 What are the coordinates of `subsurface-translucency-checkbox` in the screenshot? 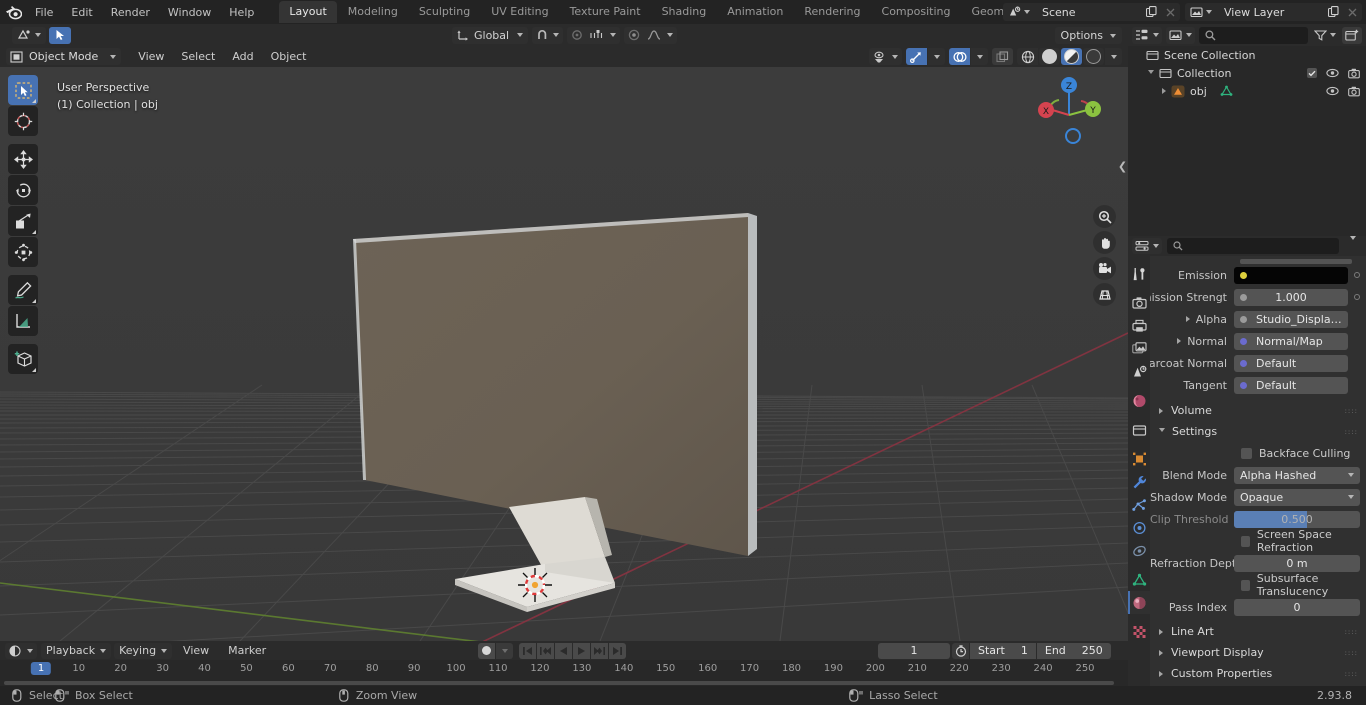 It's located at (1245, 585).